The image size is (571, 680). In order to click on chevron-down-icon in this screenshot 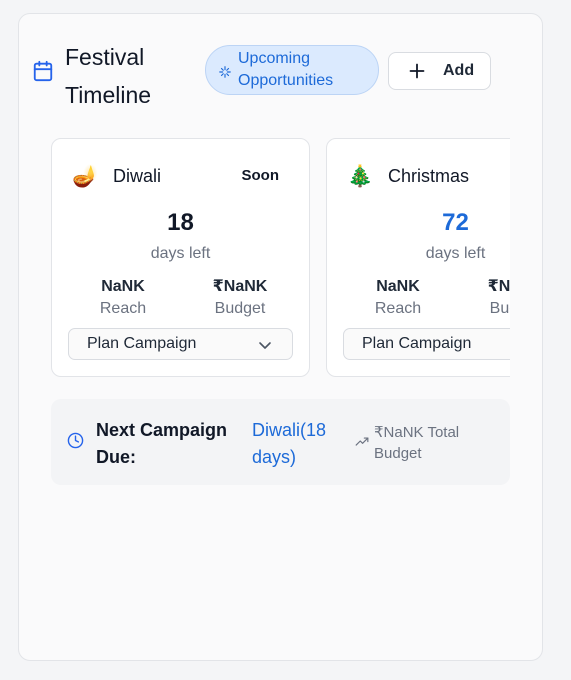, I will do `click(265, 345)`.